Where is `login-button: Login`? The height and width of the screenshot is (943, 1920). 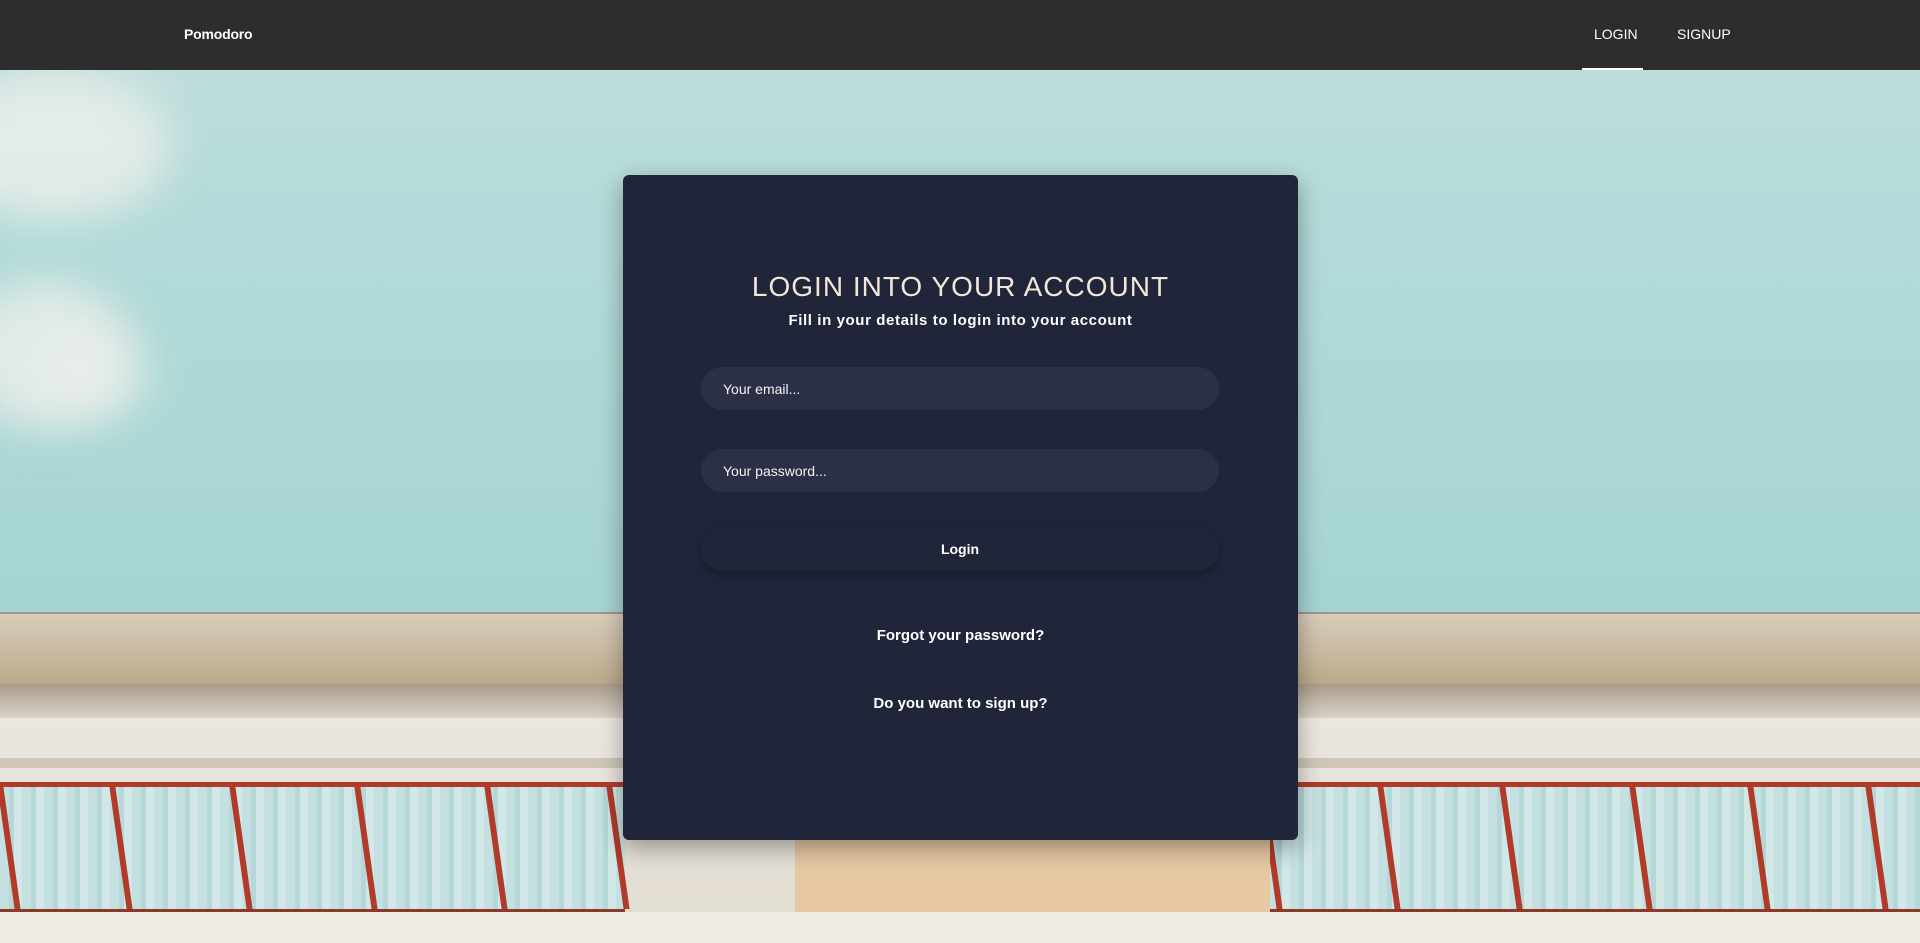
login-button: Login is located at coordinates (960, 549).